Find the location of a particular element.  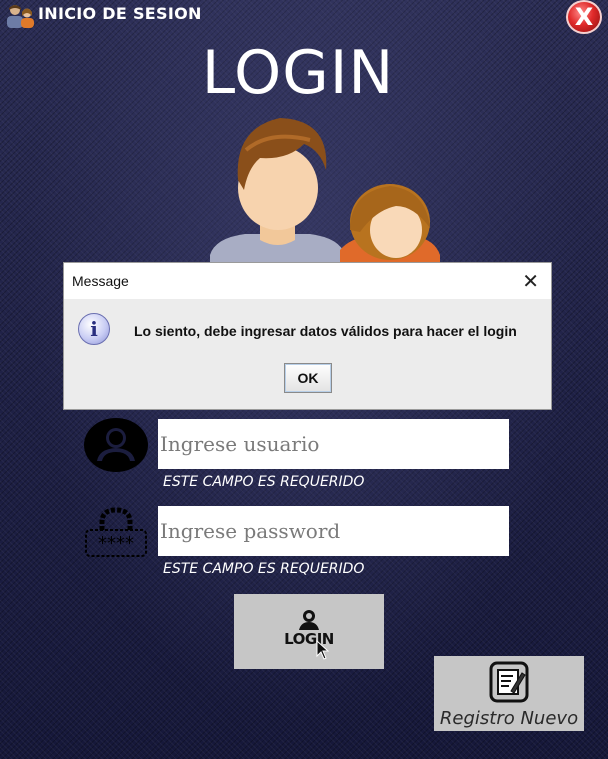

password-required-note: ESTE CAMPO ES REQUERIDO is located at coordinates (264, 569).